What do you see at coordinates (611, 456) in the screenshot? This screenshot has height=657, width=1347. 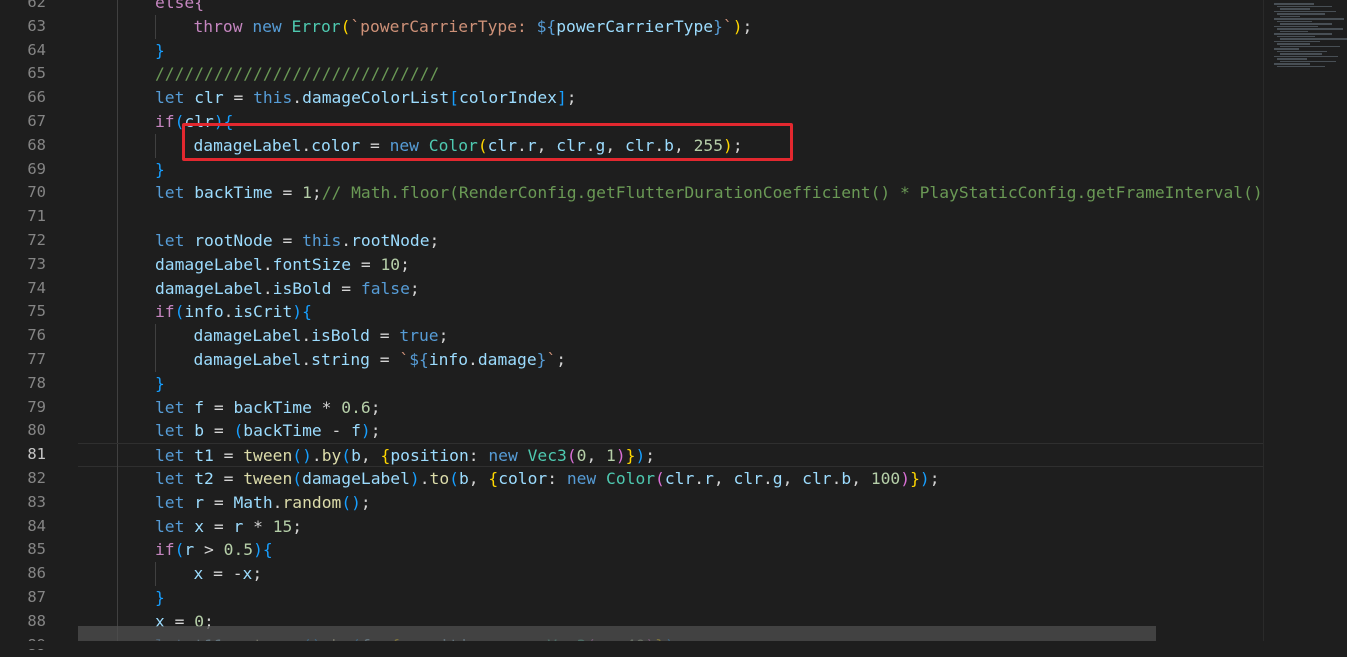 I see `code-token: 1` at bounding box center [611, 456].